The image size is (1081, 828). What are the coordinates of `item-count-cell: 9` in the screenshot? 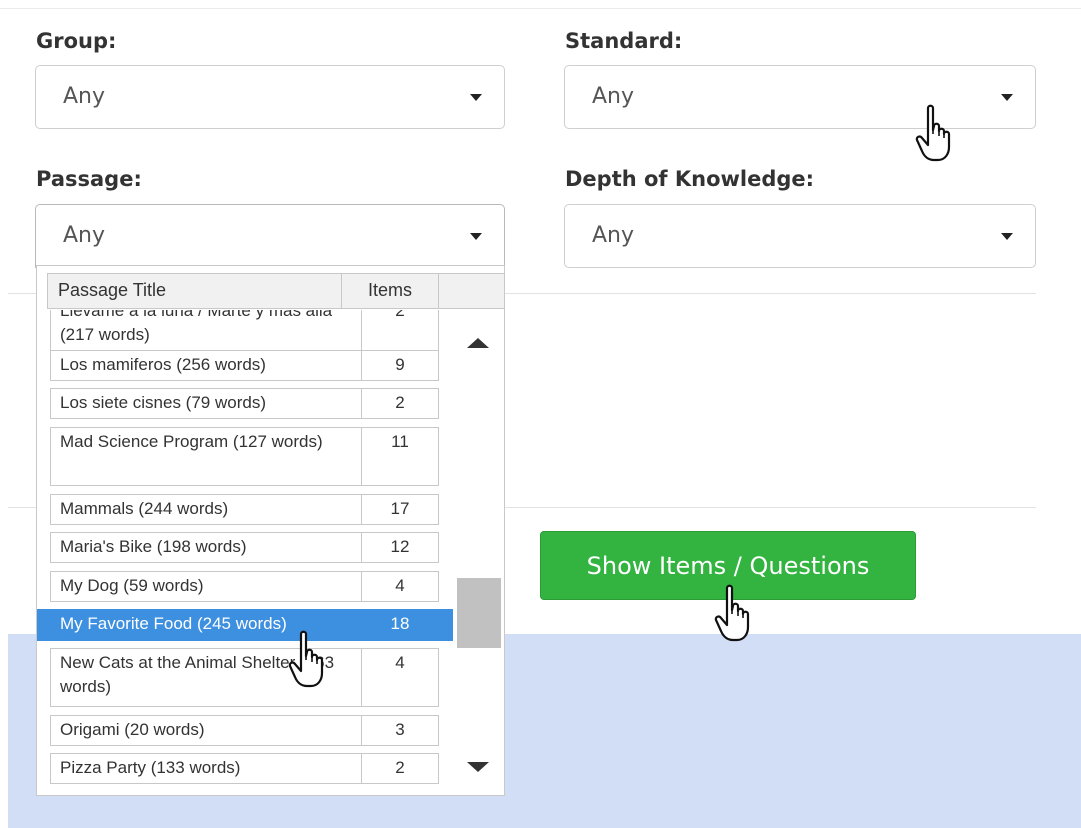 It's located at (400, 365).